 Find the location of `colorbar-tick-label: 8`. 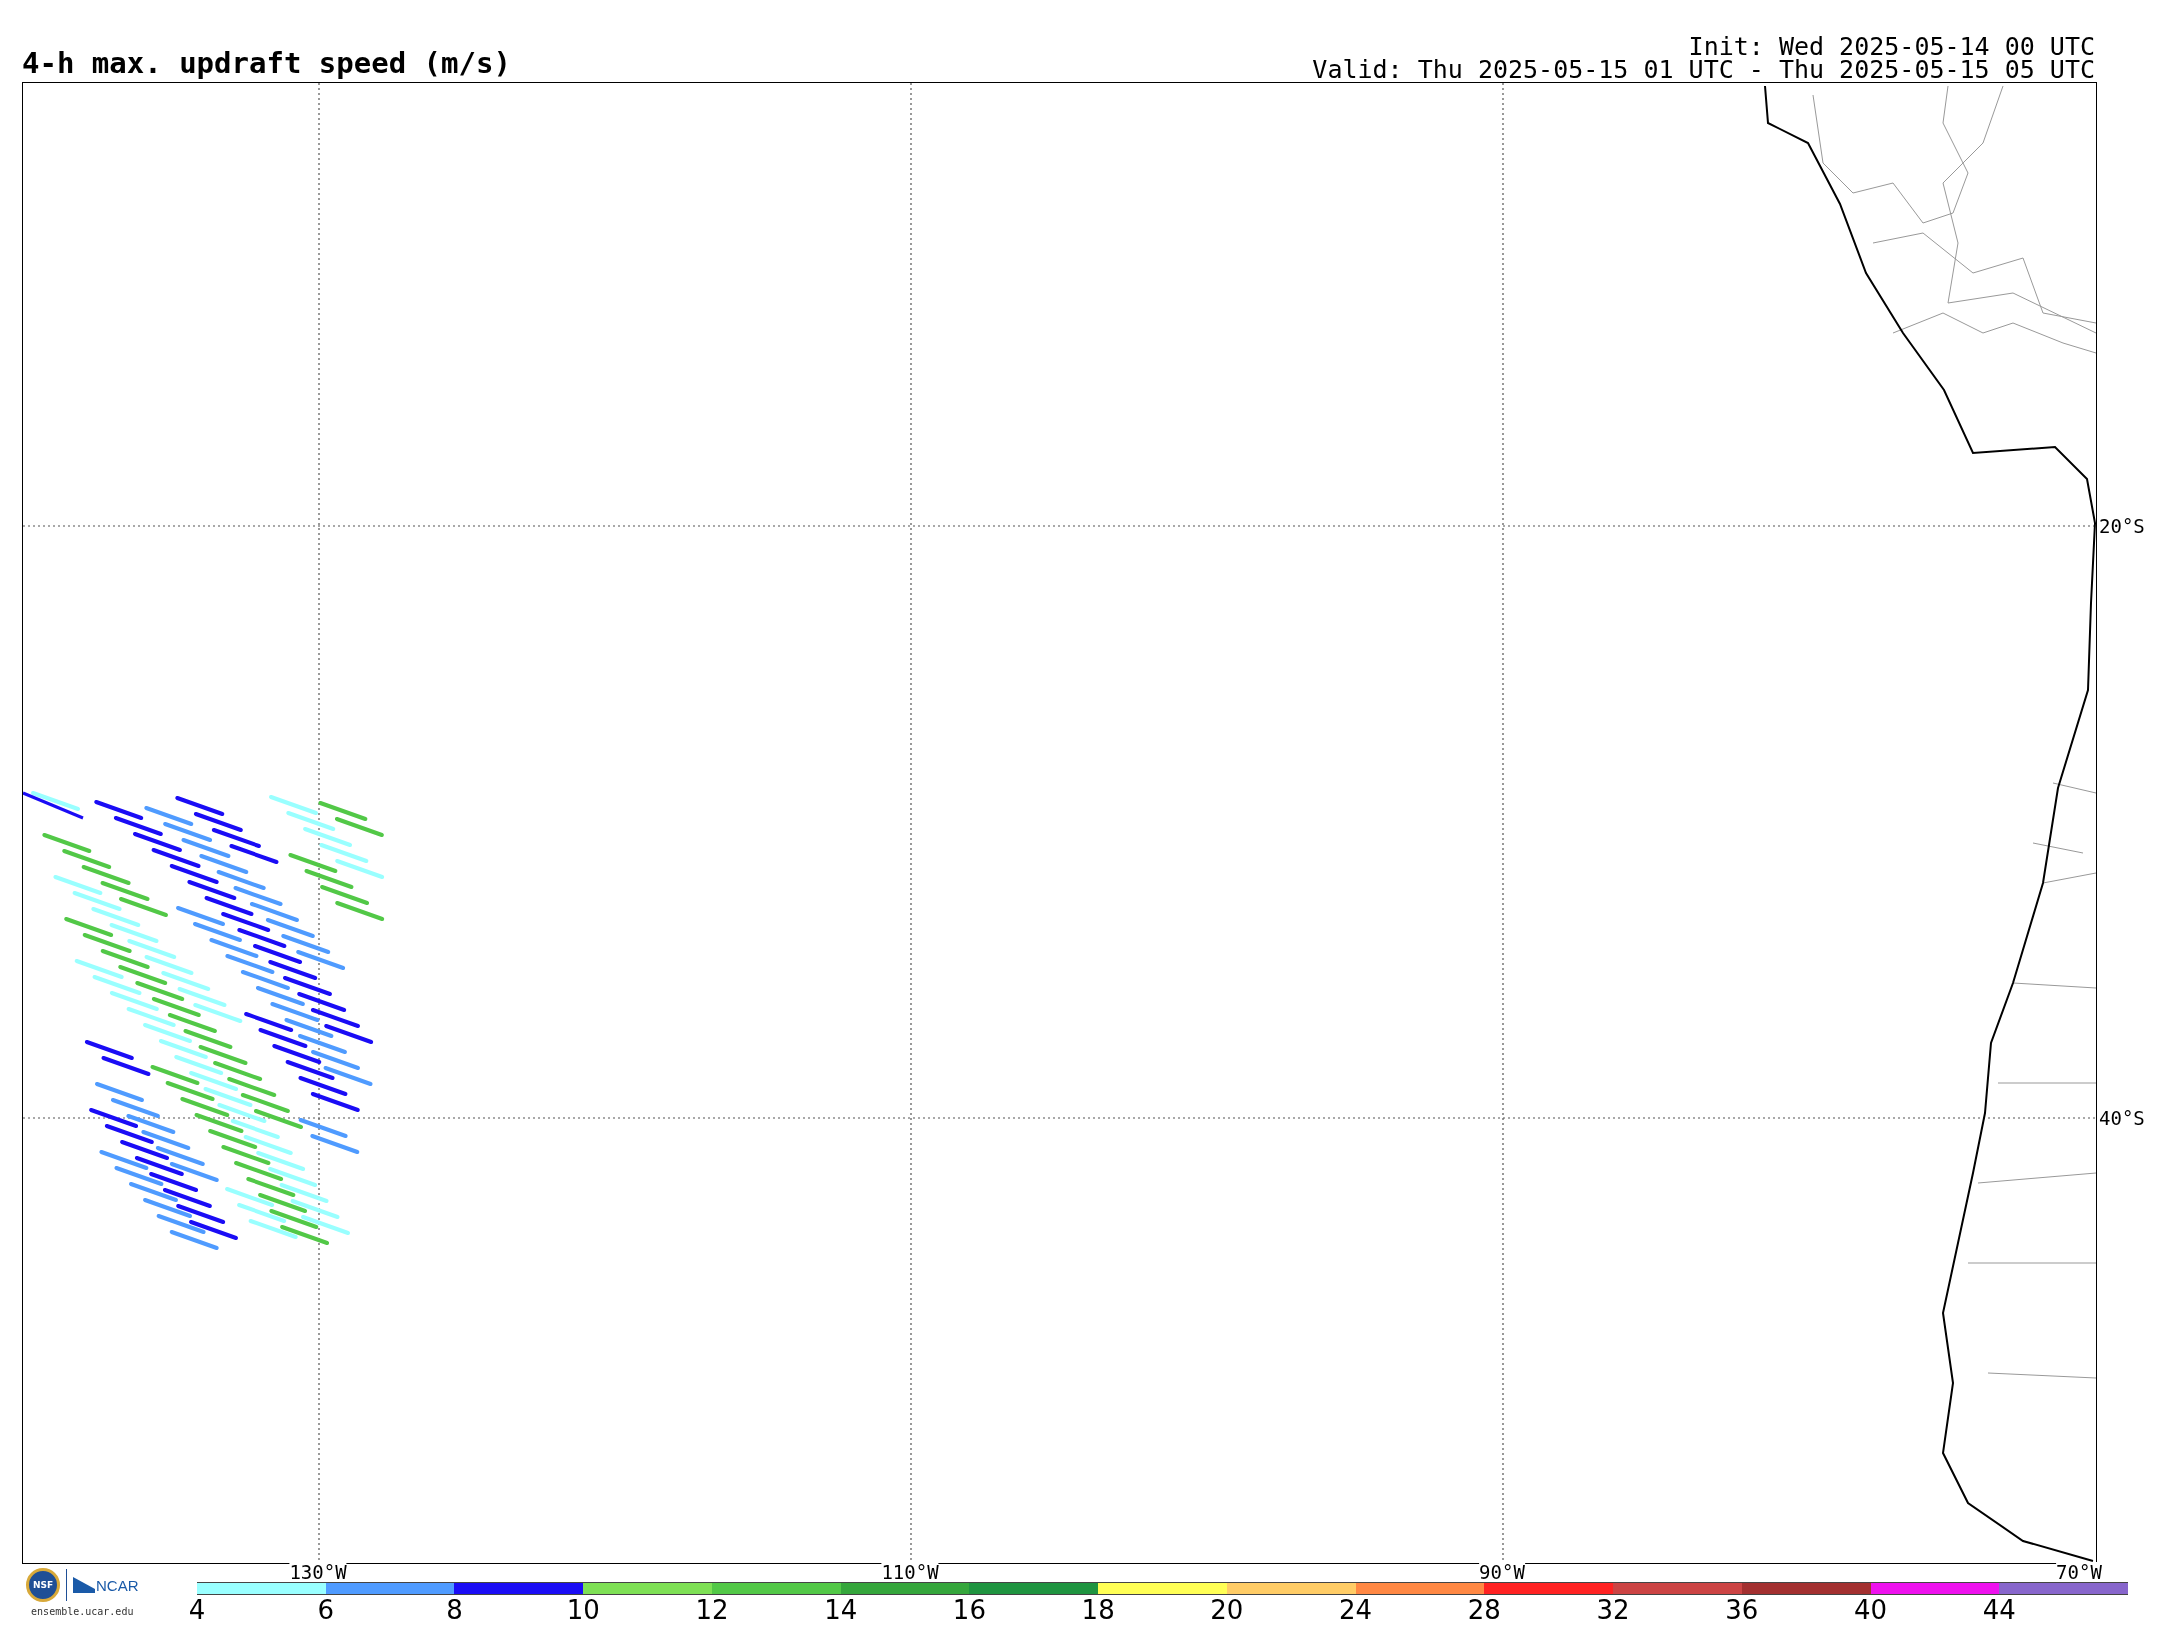

colorbar-tick-label: 8 is located at coordinates (454, 1610).